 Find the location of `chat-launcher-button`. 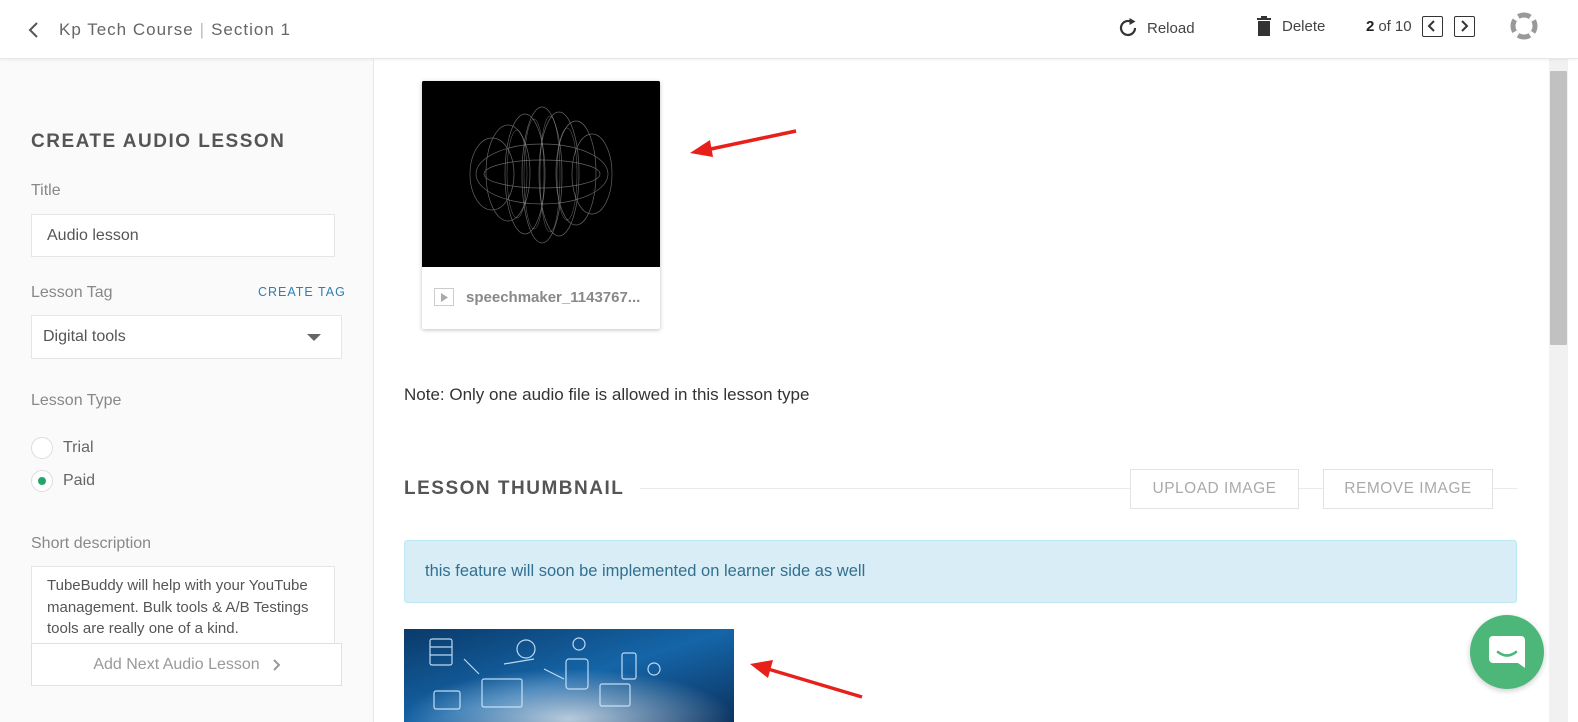

chat-launcher-button is located at coordinates (1507, 652).